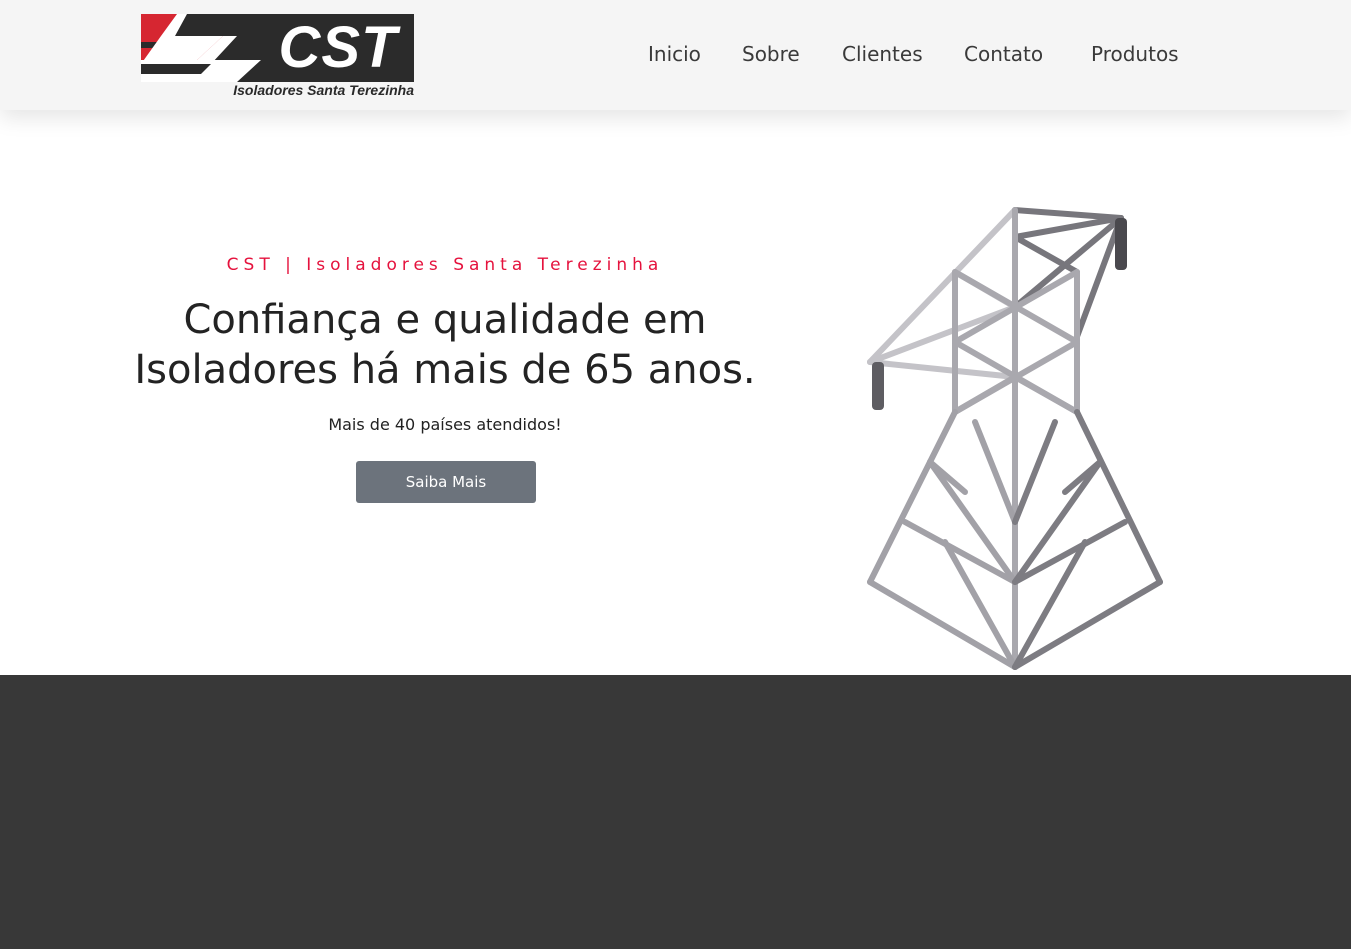  Describe the element at coordinates (882, 54) in the screenshot. I see `nav-item-clientes: Clientes` at that location.